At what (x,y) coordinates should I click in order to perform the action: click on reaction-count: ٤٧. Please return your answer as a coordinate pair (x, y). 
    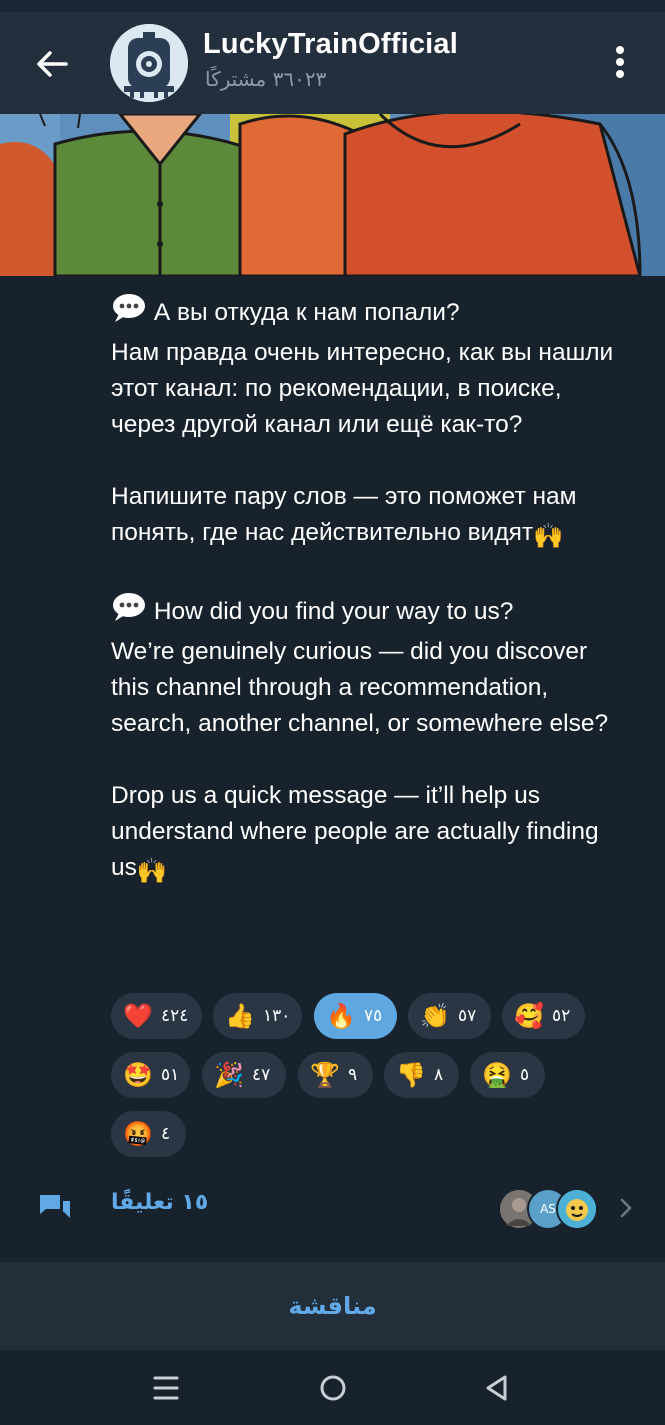
    Looking at the image, I should click on (261, 1075).